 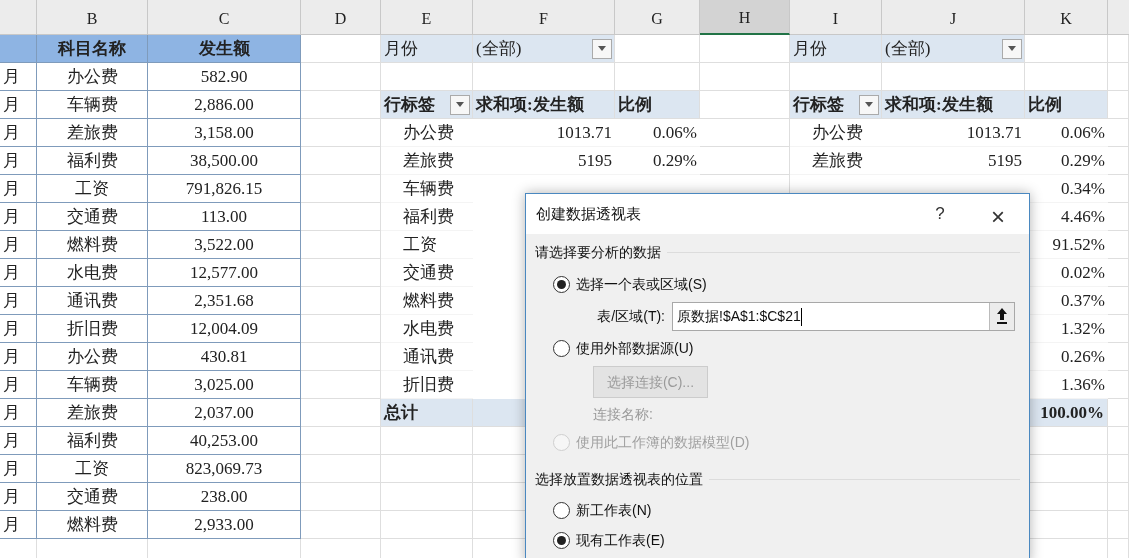 I want to click on table-cell: 113.00, so click(x=224, y=217).